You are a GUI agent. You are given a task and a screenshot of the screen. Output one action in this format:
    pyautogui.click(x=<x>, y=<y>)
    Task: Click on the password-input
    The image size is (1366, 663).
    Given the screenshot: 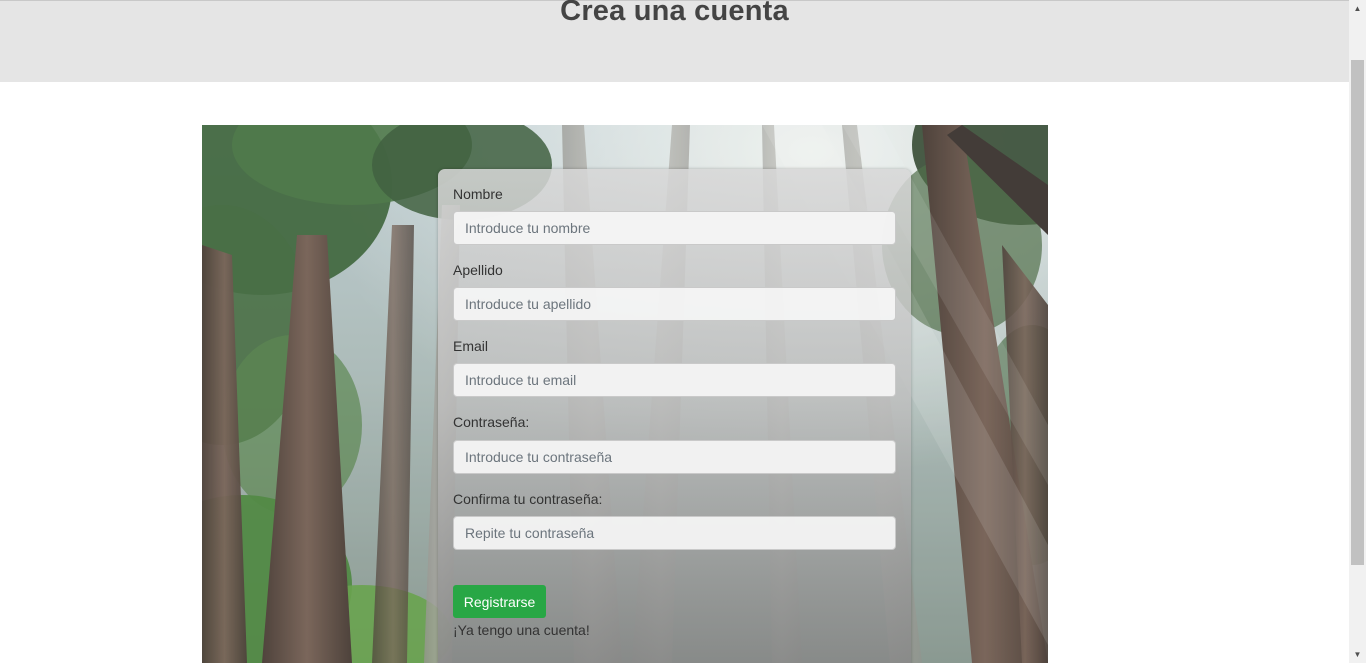 What is the action you would take?
    pyautogui.click(x=674, y=457)
    